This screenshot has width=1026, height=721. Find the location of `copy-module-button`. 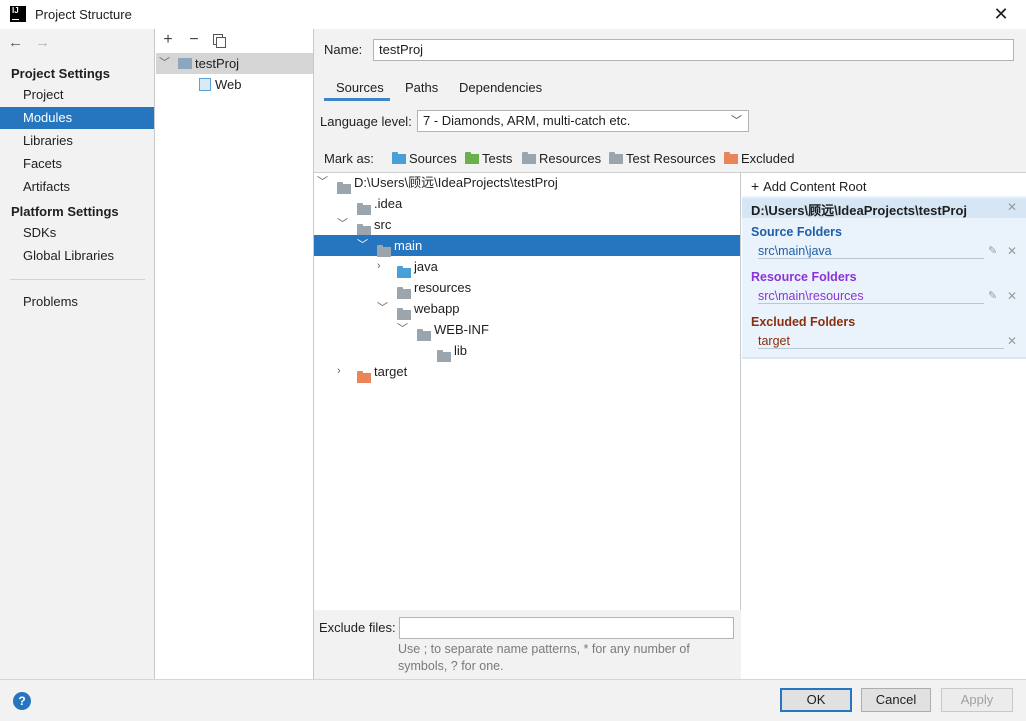

copy-module-button is located at coordinates (220, 41).